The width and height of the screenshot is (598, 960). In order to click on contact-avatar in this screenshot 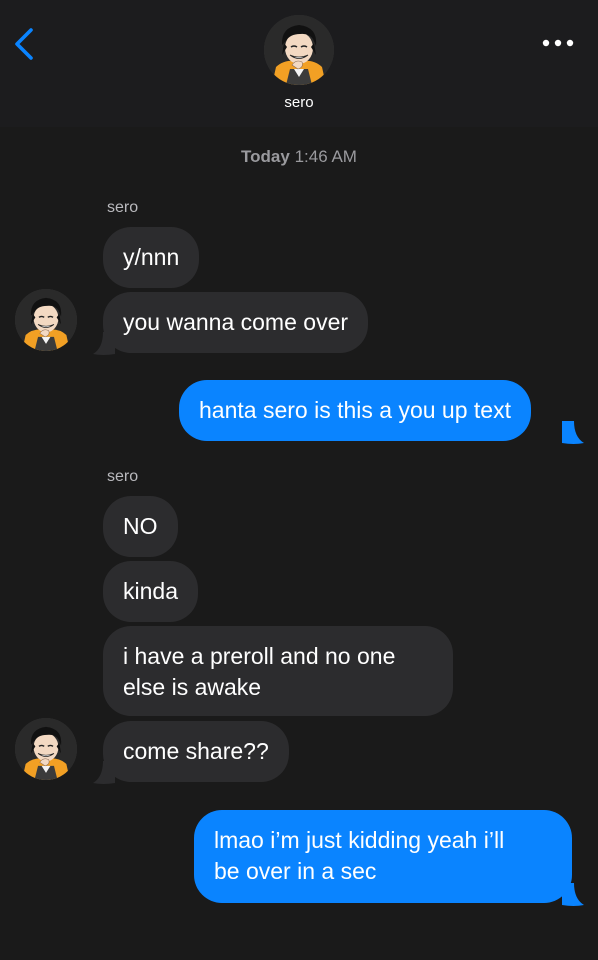, I will do `click(299, 50)`.